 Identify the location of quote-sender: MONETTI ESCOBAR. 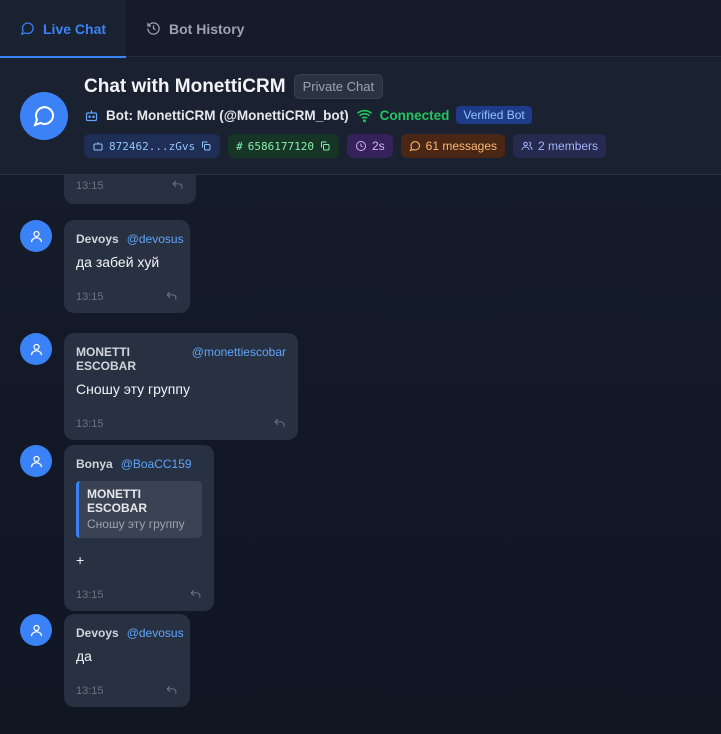
(117, 501).